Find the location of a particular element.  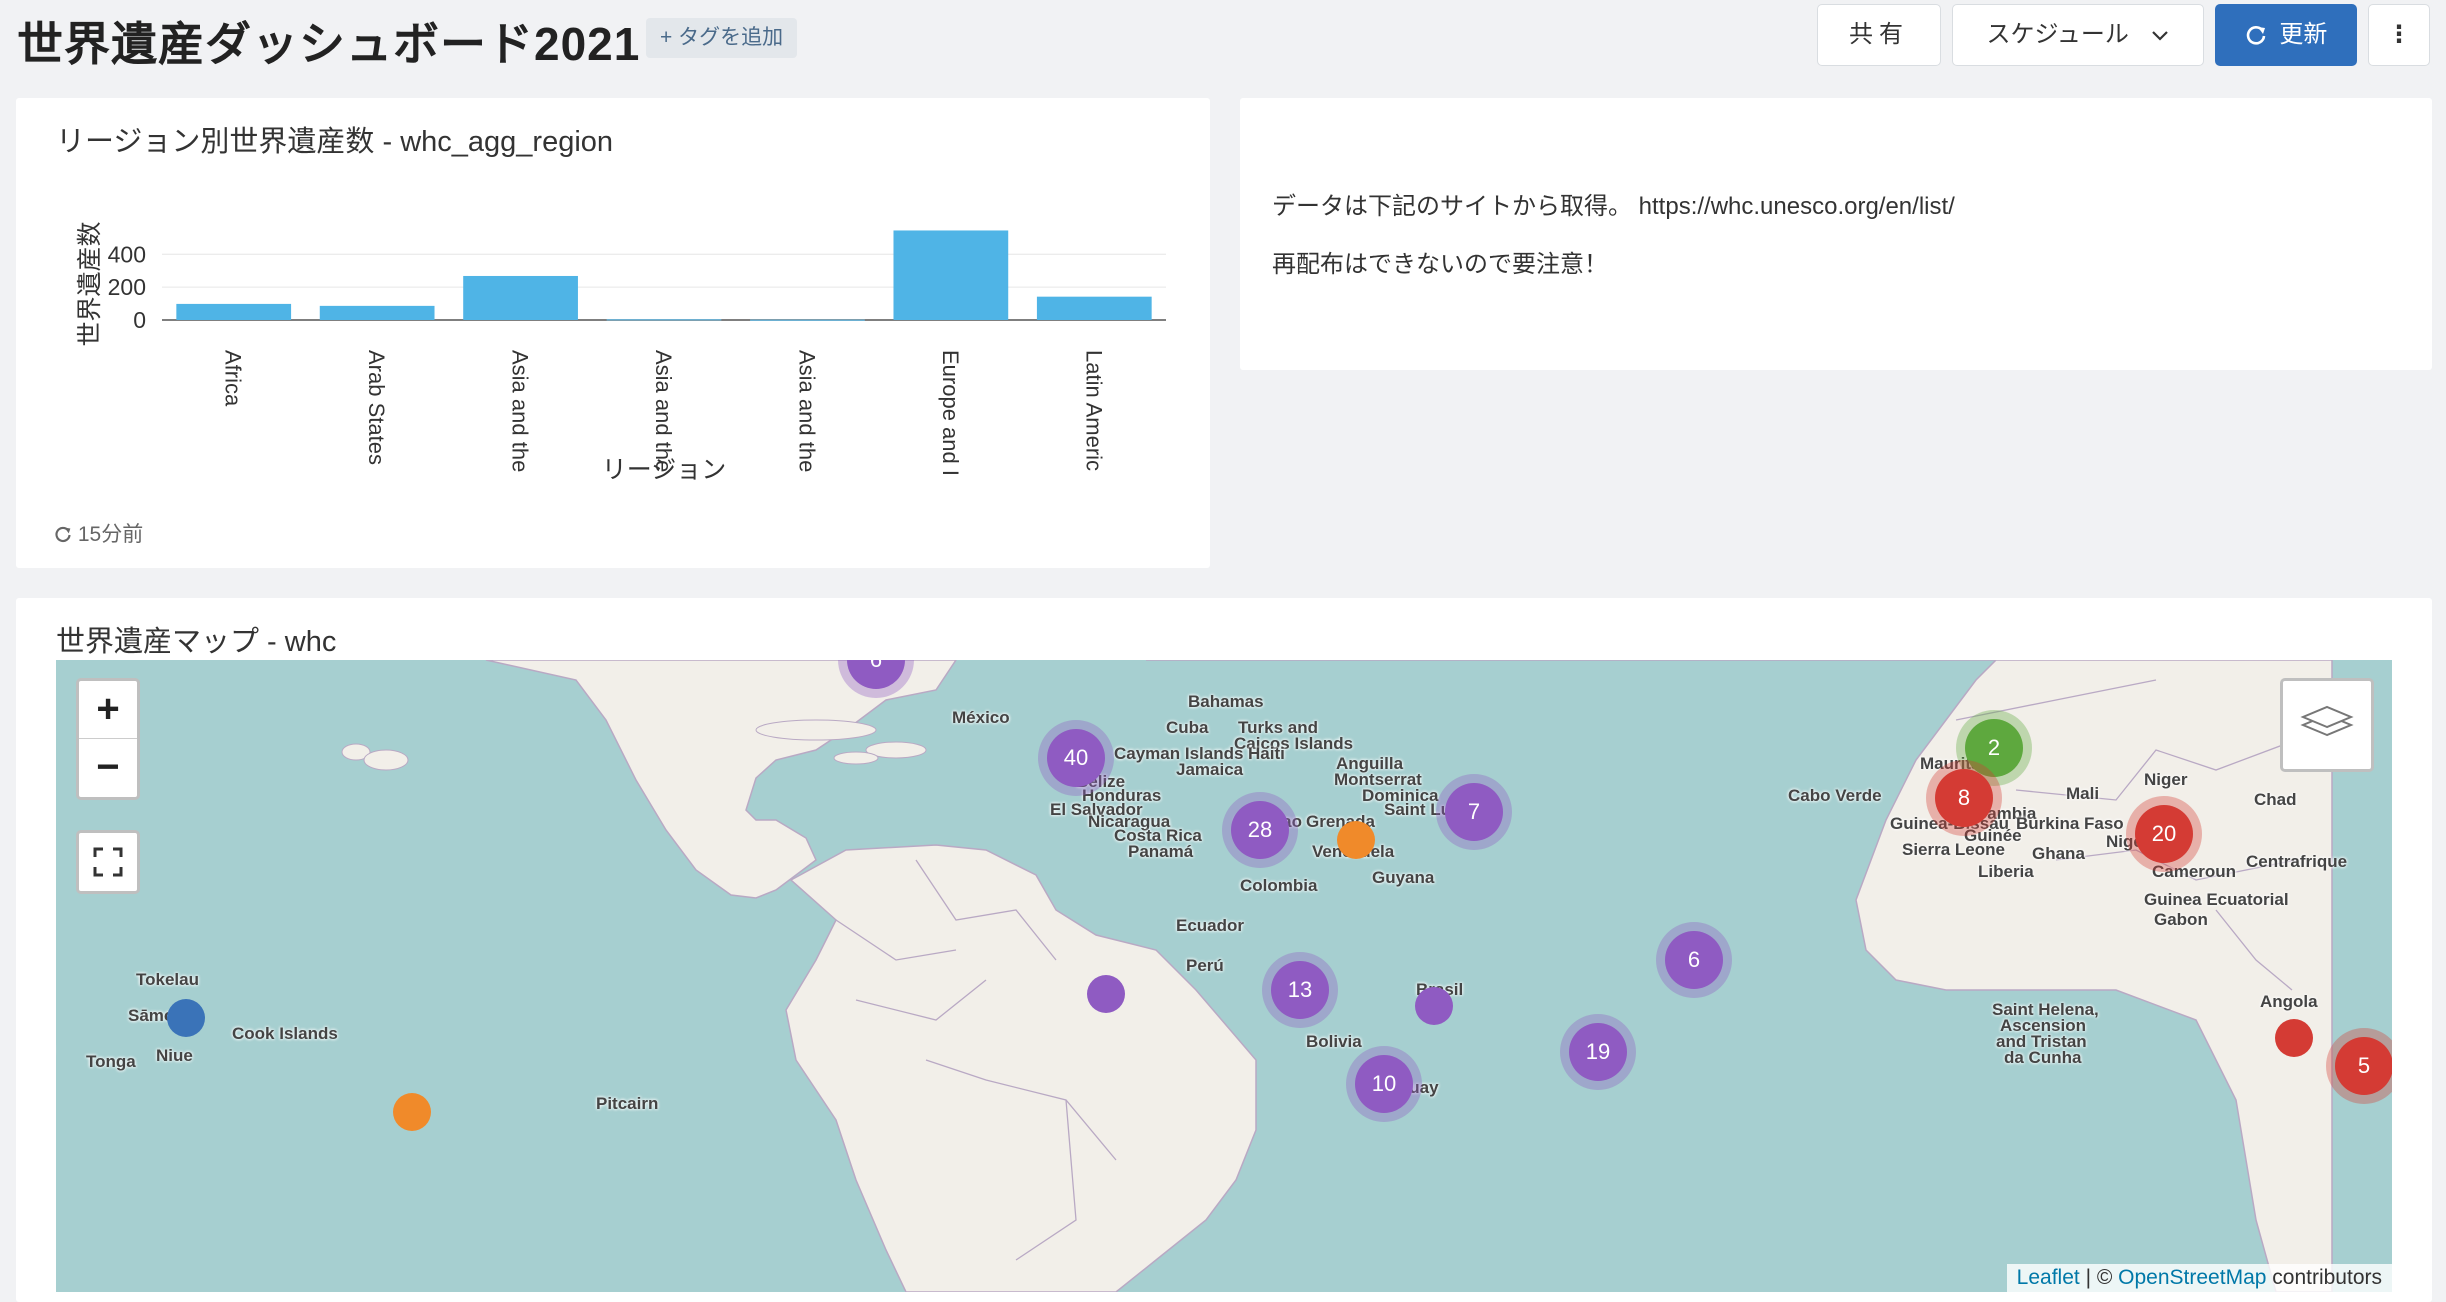

fullscreen-icon is located at coordinates (108, 862).